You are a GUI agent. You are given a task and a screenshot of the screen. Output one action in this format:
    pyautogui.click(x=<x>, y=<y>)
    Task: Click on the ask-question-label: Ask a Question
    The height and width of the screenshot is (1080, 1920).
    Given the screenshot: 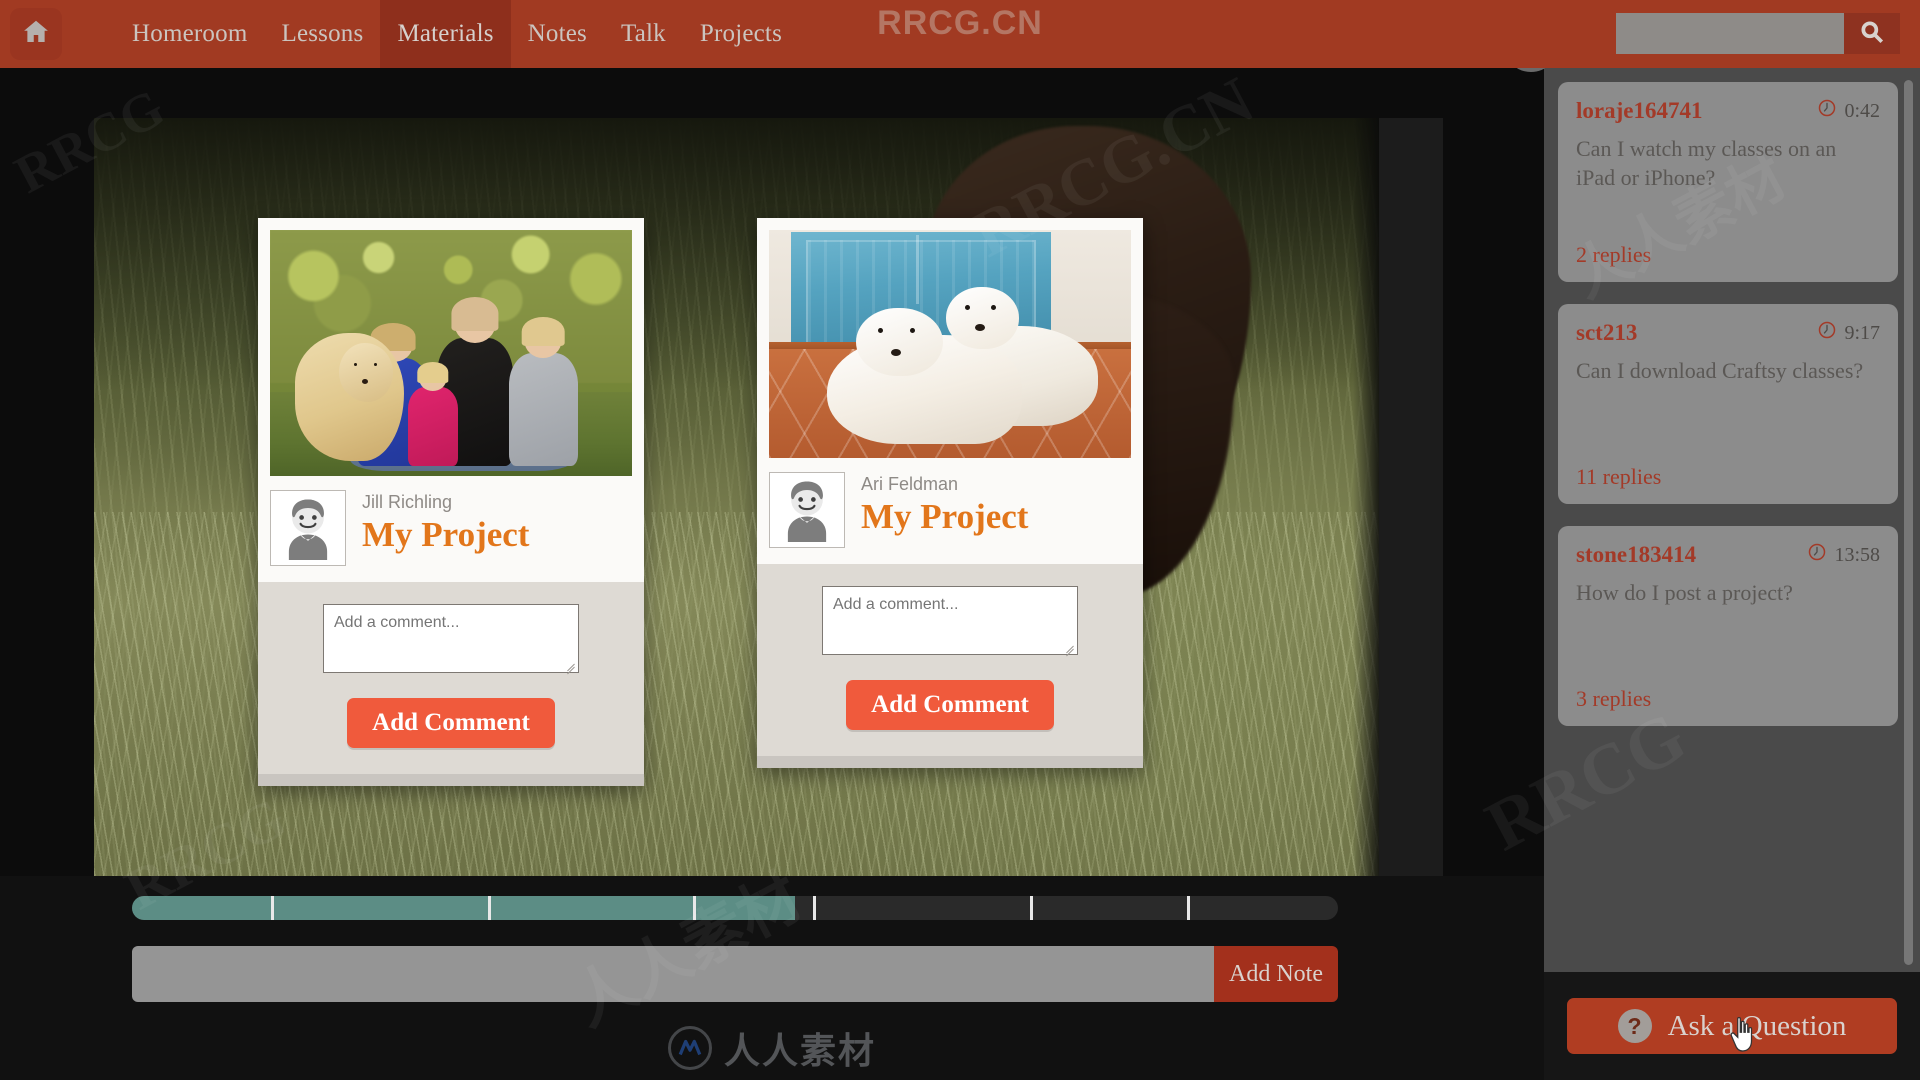 What is the action you would take?
    pyautogui.click(x=1757, y=1025)
    